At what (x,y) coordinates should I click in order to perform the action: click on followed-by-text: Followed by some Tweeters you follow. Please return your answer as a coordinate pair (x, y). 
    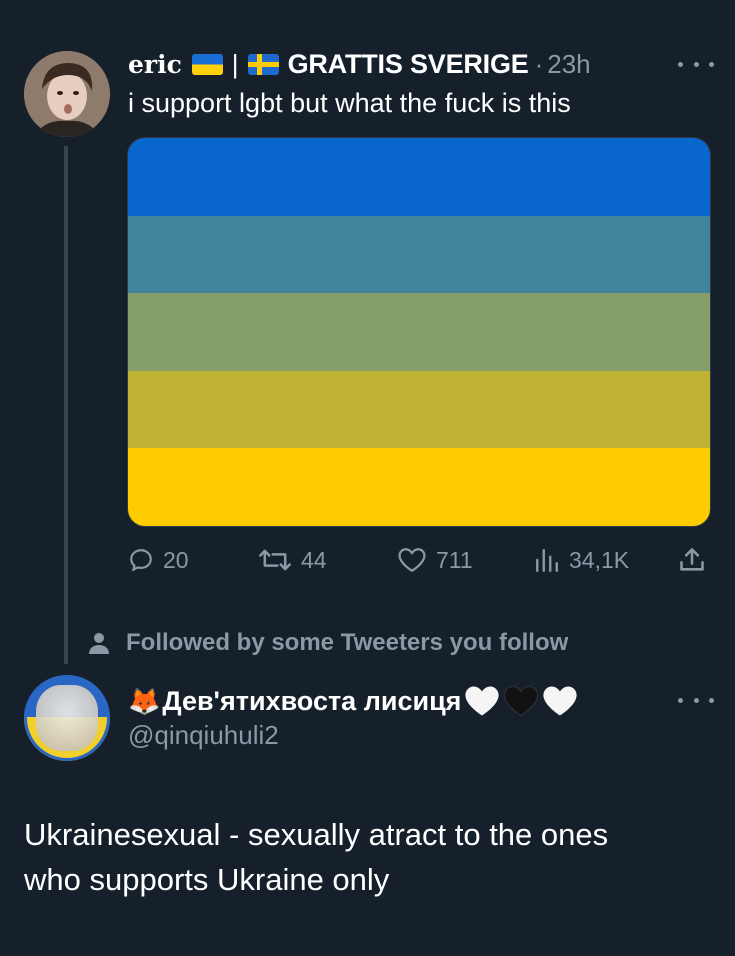
    Looking at the image, I should click on (347, 642).